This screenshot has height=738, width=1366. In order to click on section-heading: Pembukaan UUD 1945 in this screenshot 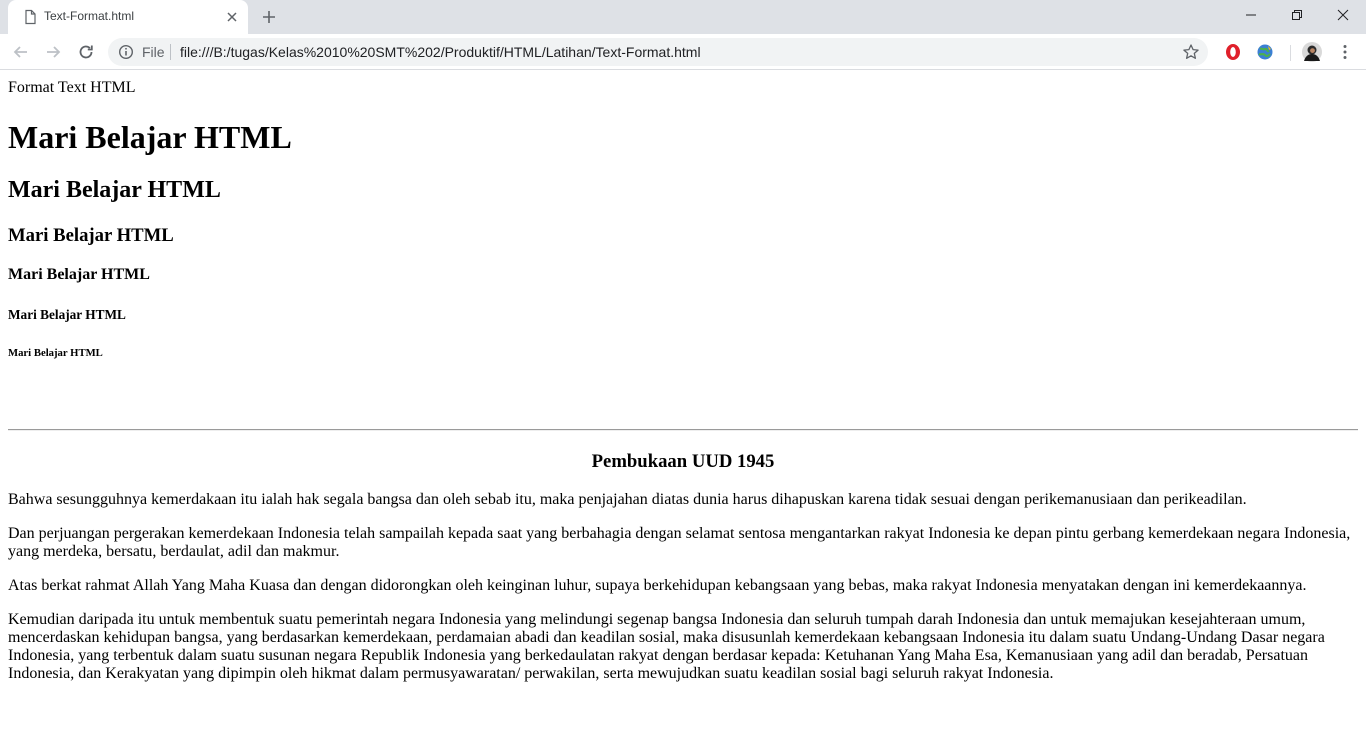, I will do `click(683, 461)`.